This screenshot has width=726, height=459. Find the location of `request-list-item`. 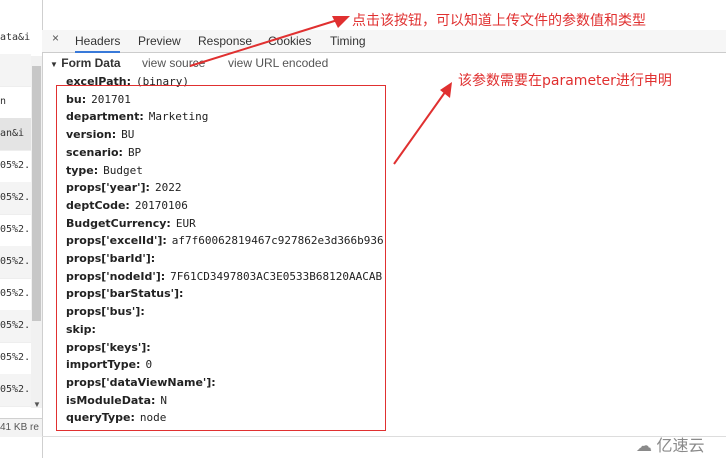

request-list-item is located at coordinates (15, 70).